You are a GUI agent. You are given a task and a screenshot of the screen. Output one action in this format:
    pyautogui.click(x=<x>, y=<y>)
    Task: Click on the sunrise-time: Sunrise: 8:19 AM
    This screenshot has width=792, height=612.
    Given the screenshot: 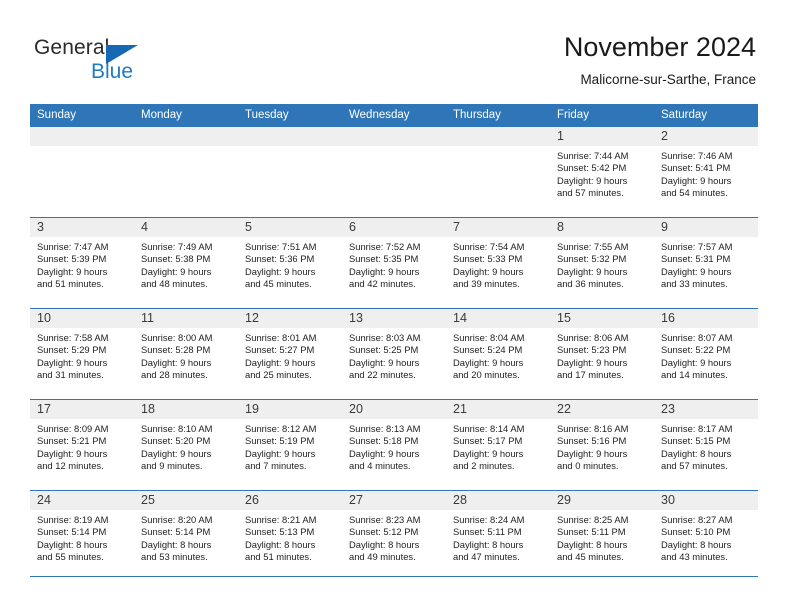 What is the action you would take?
    pyautogui.click(x=73, y=519)
    